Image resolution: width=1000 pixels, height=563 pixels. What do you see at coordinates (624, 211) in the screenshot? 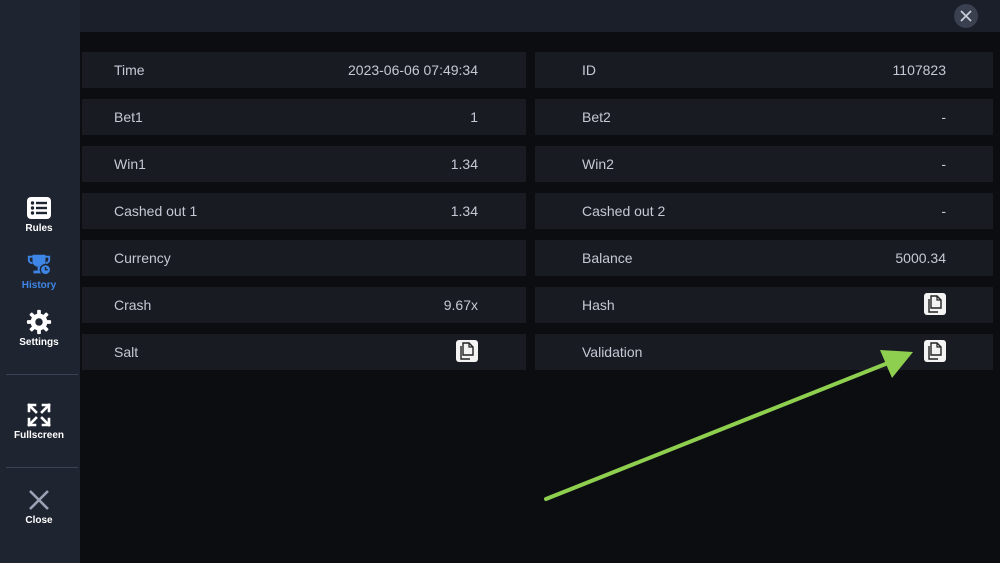
I see `detail-label: Cashed out 2` at bounding box center [624, 211].